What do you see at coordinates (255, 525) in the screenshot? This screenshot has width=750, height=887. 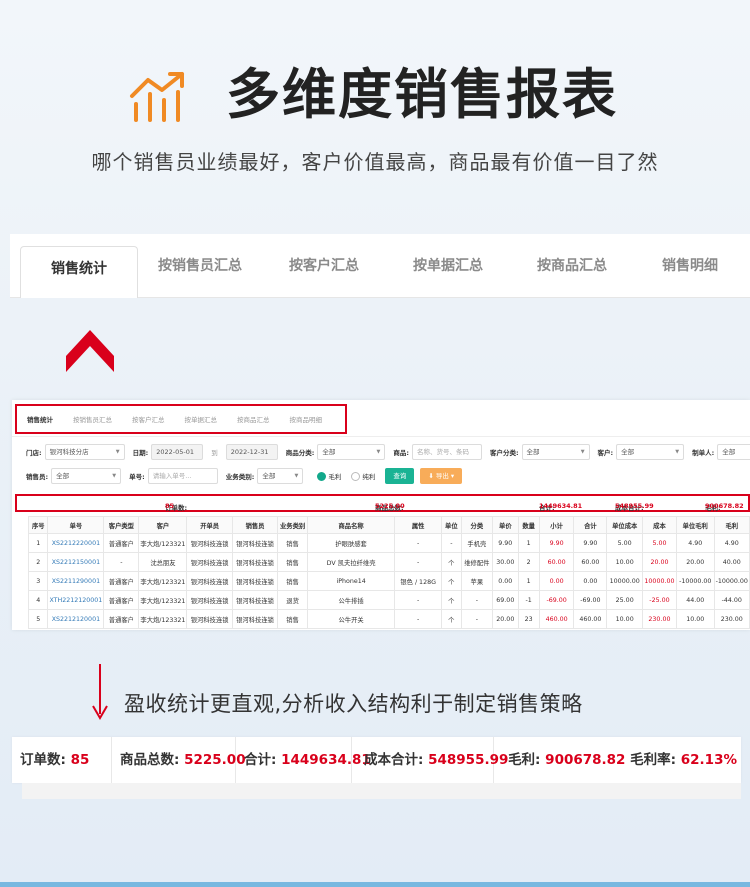 I see `column-header: 销售员` at bounding box center [255, 525].